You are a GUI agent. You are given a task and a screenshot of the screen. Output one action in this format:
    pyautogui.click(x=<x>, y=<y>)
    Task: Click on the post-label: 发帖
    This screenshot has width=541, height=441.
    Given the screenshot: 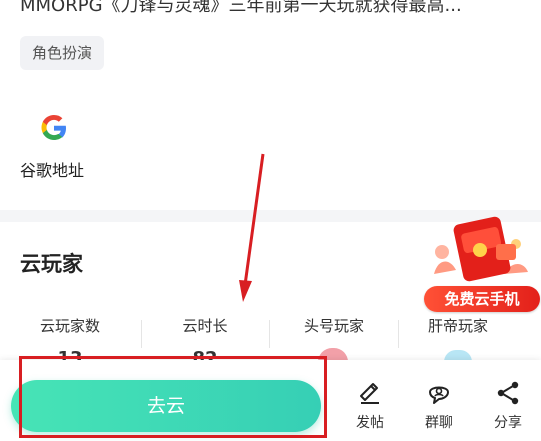 What is the action you would take?
    pyautogui.click(x=370, y=423)
    